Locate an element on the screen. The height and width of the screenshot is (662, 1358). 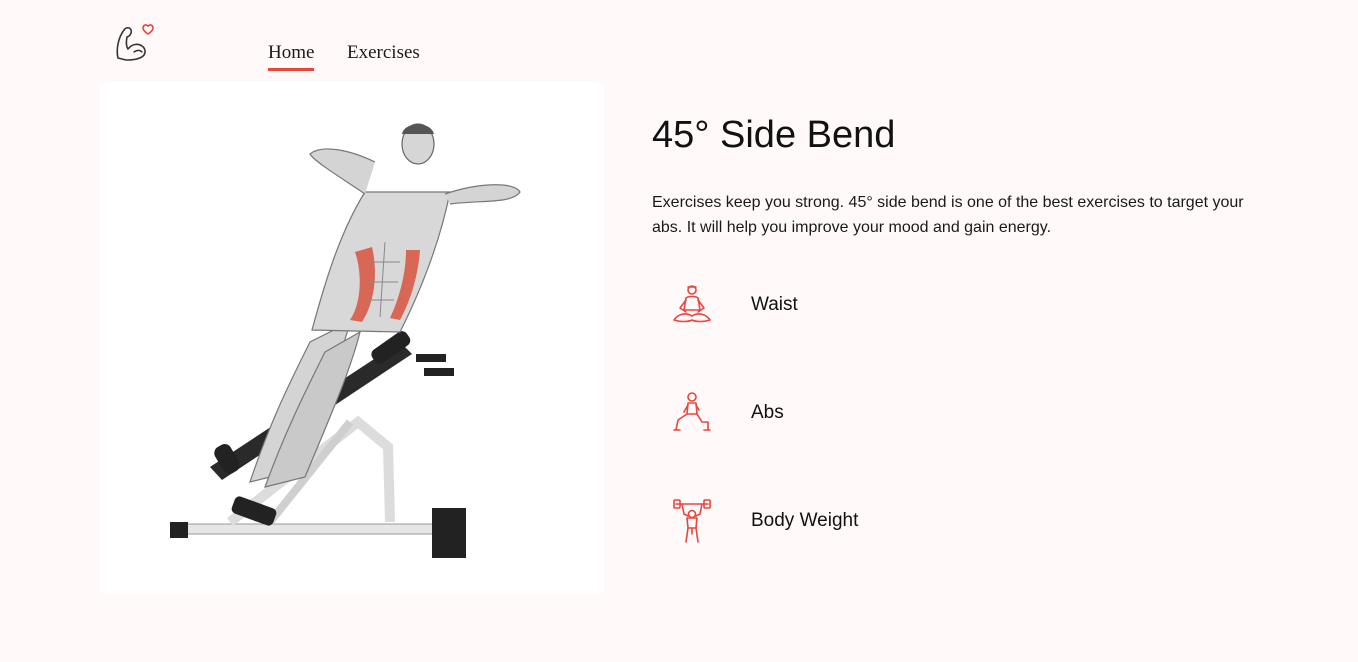
yoga-meditation-icon is located at coordinates (692, 306).